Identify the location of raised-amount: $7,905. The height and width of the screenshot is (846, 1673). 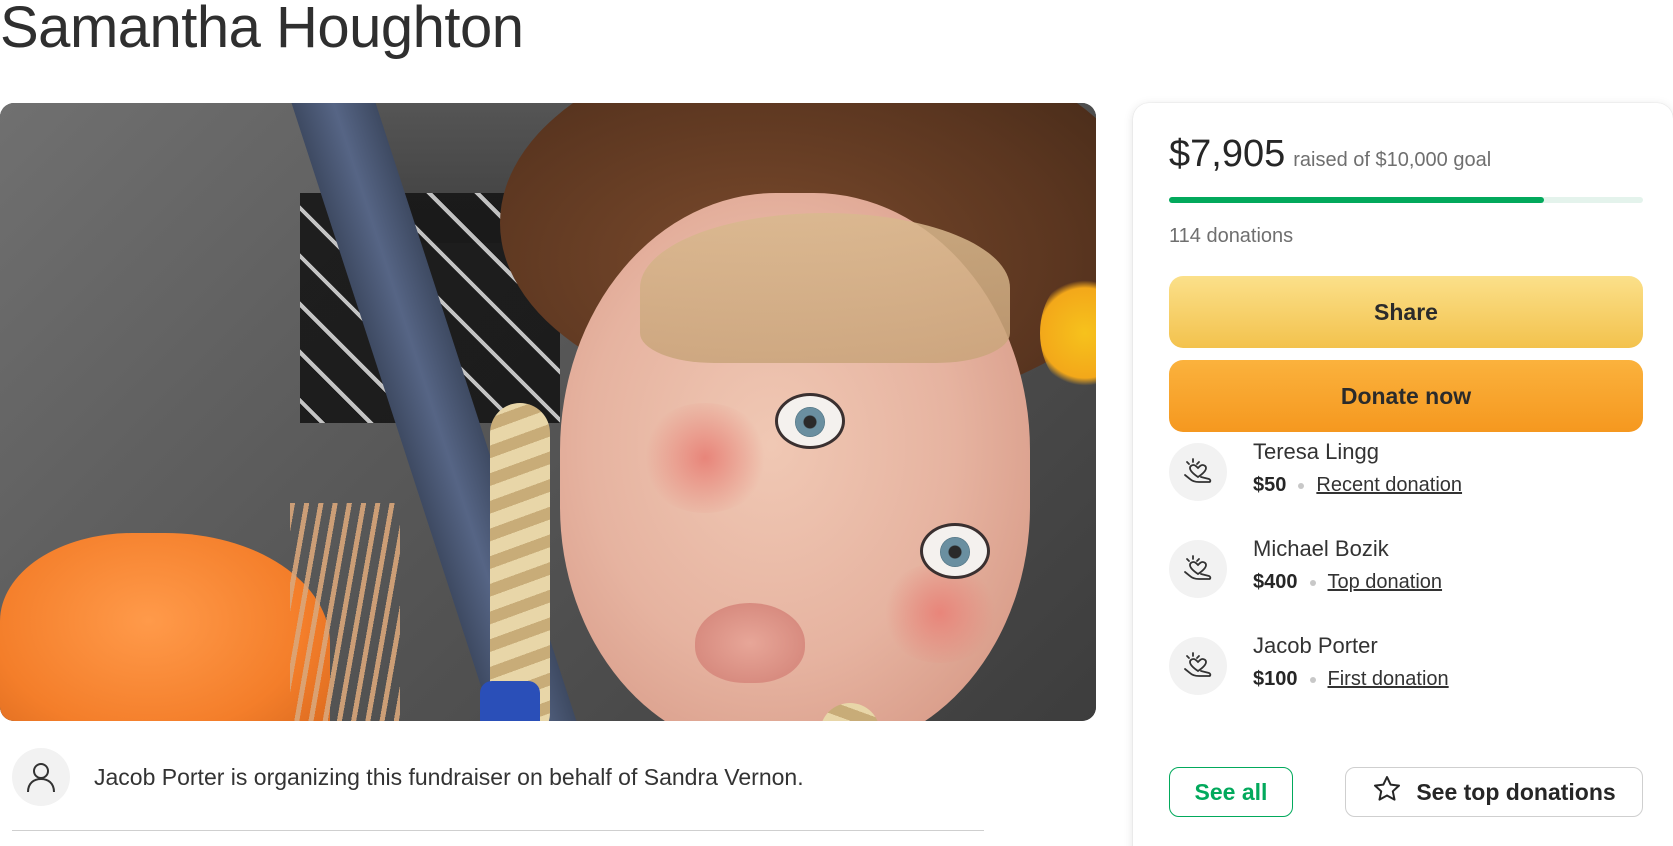
(1227, 154).